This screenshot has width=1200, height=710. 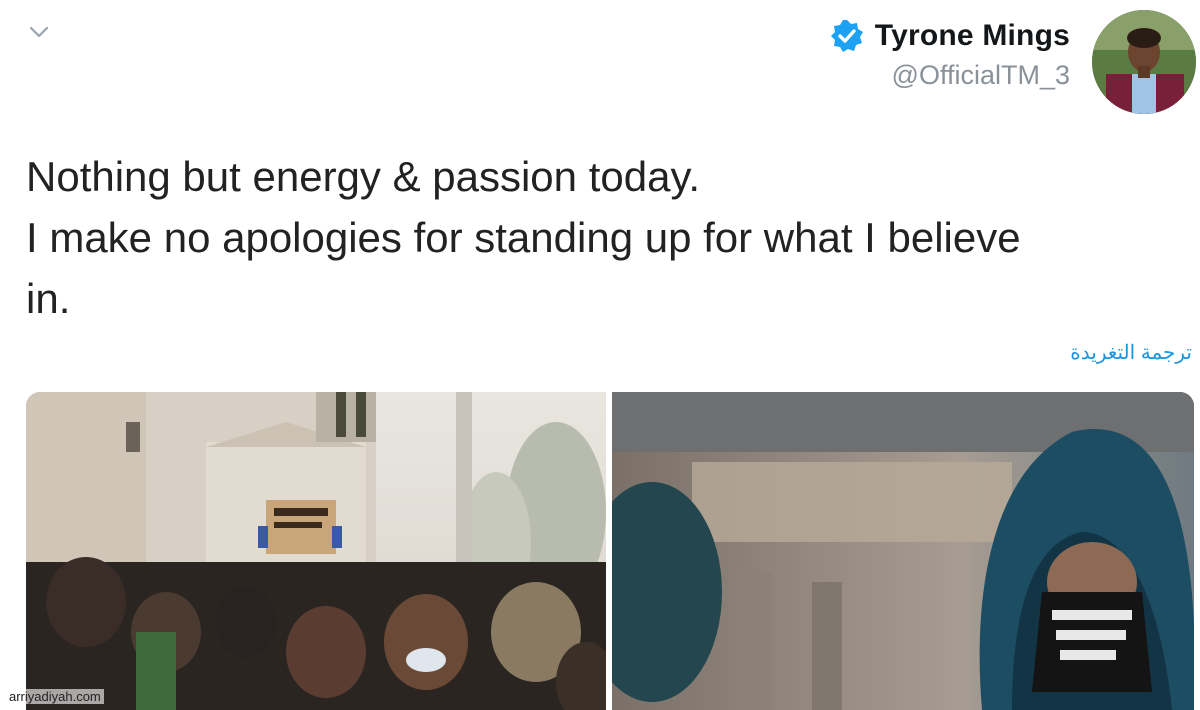 I want to click on tweet-text-line: in., so click(x=48, y=298).